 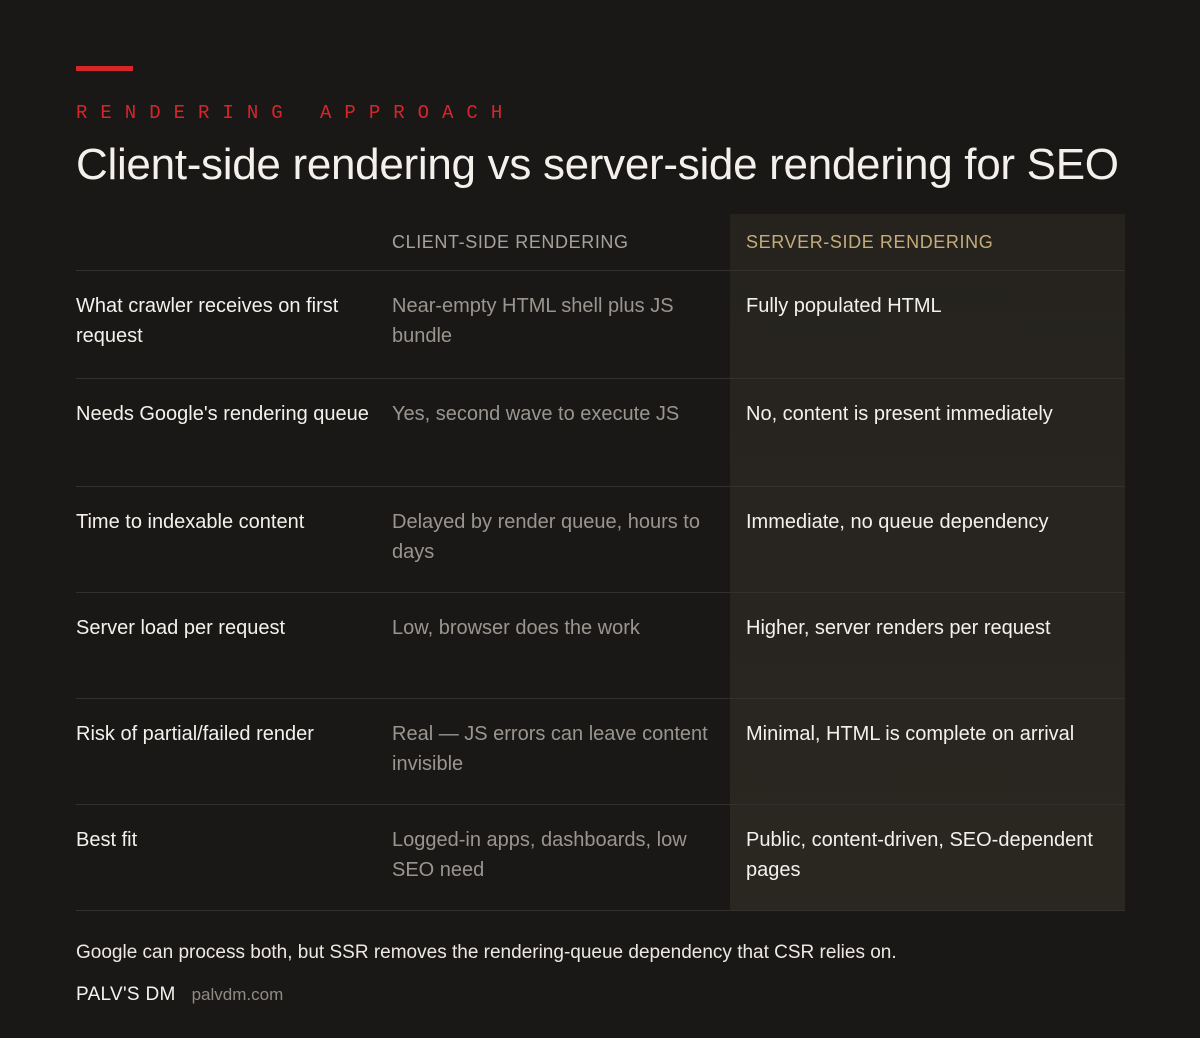 What do you see at coordinates (296, 113) in the screenshot?
I see `eyebrow-label: RENDERING APPROACH` at bounding box center [296, 113].